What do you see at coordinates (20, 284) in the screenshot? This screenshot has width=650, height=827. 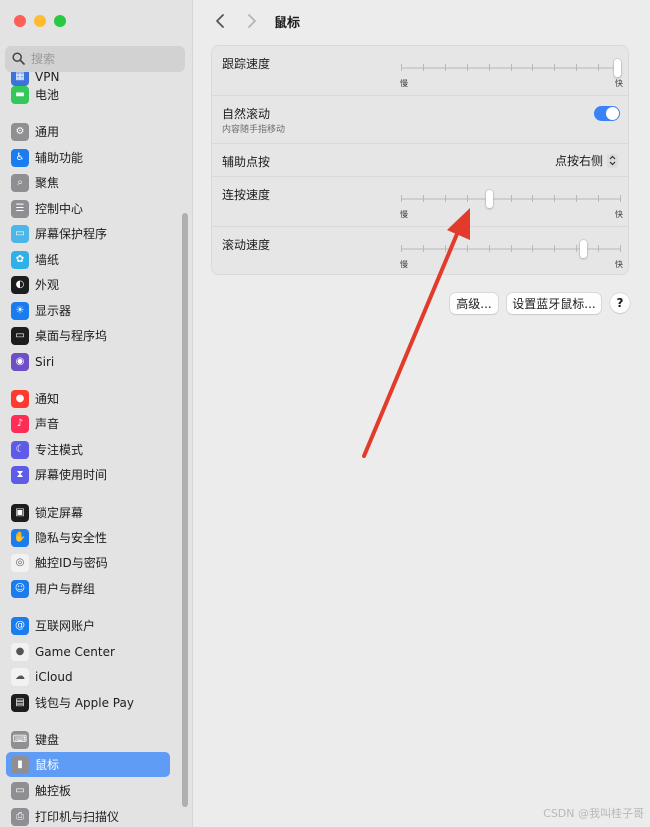 I see `appearance-icon: ◐` at bounding box center [20, 284].